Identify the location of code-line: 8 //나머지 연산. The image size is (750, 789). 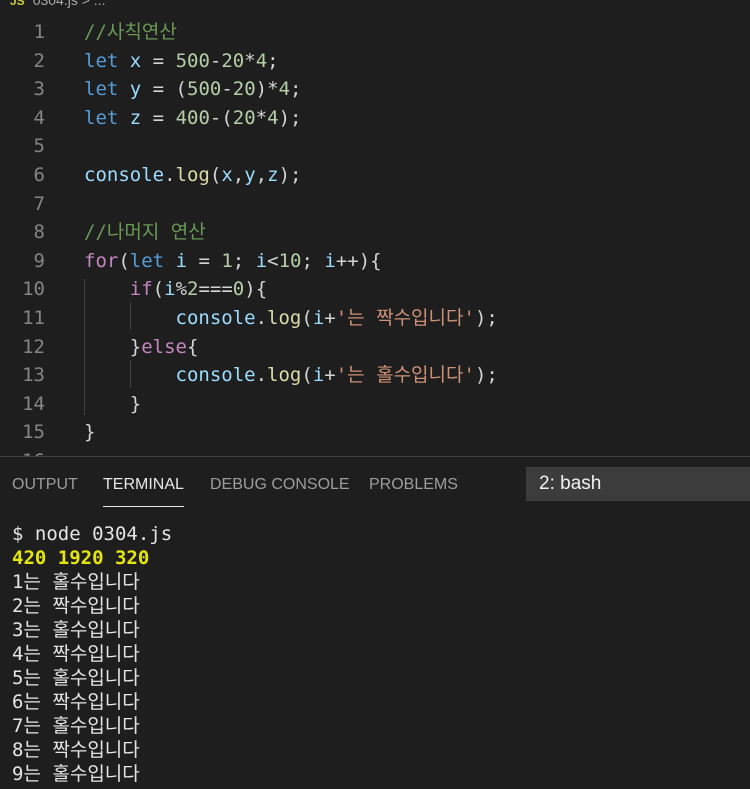
(375, 232).